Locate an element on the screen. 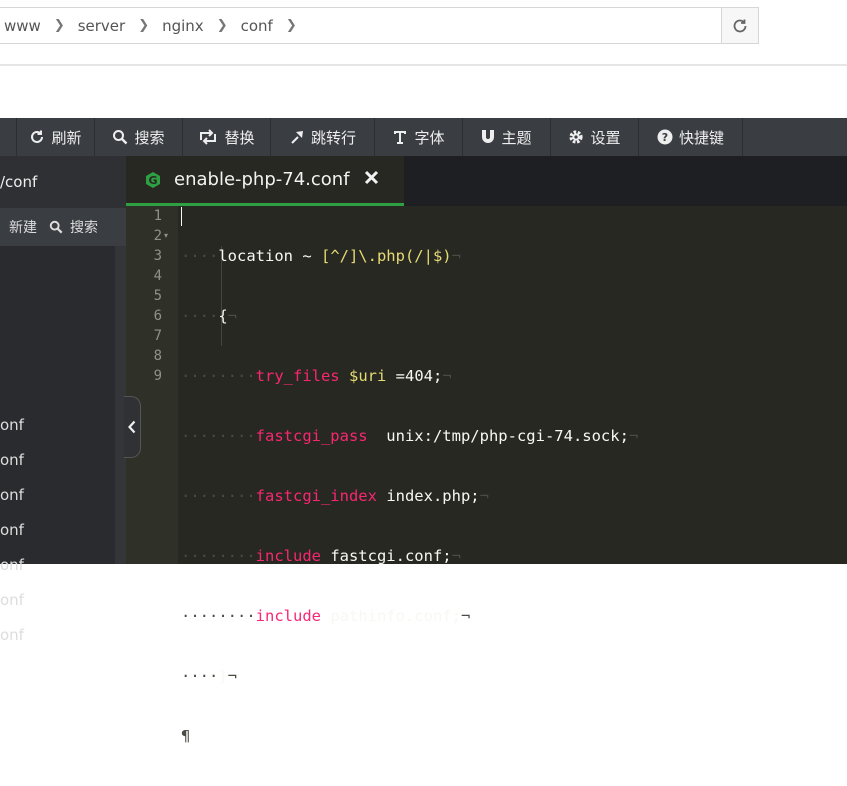  code-line-1: ····location ~ [^/]\.php(/|$)¬ is located at coordinates (321, 256).